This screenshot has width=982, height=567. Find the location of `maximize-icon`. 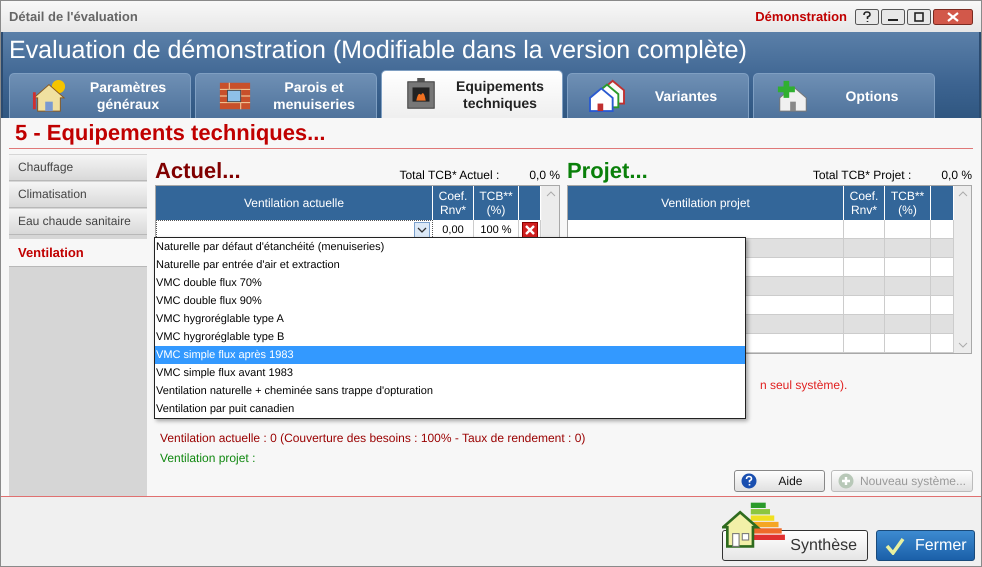

maximize-icon is located at coordinates (919, 16).